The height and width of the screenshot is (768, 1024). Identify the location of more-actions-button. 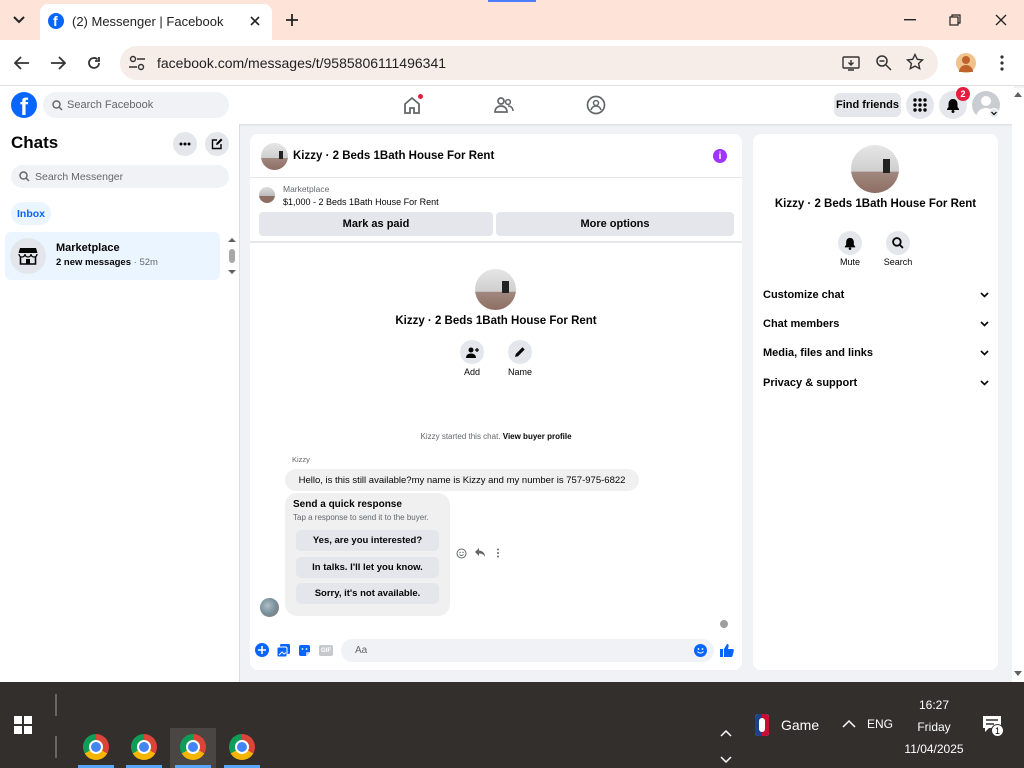
(262, 650).